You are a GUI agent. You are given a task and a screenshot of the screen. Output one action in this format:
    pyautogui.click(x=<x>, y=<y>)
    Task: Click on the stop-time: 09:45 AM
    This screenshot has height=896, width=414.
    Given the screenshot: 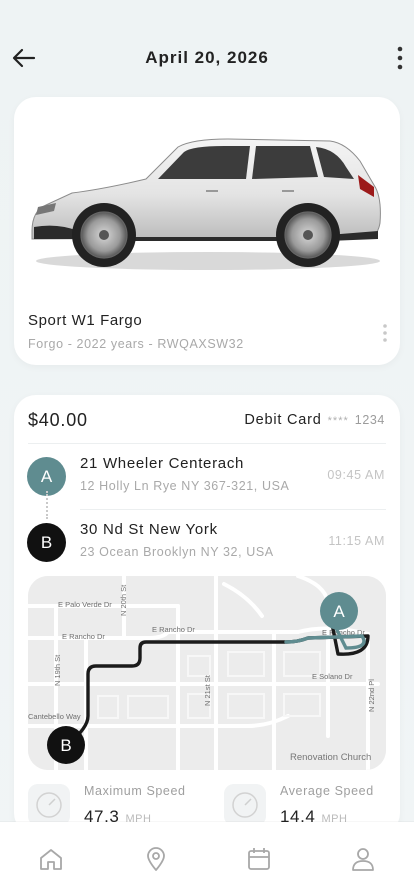 What is the action you would take?
    pyautogui.click(x=356, y=475)
    